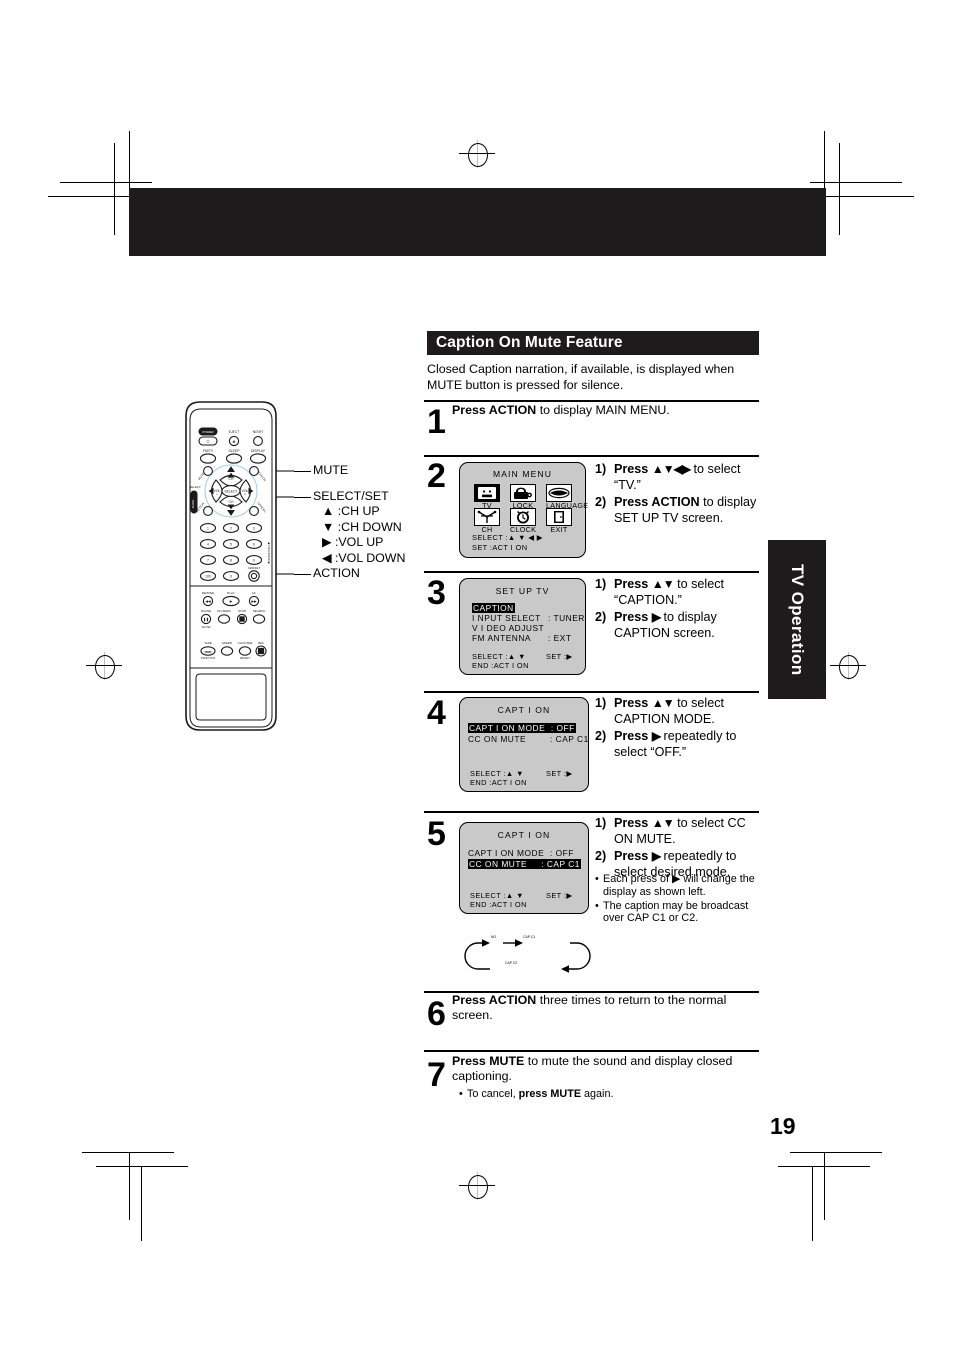  What do you see at coordinates (631, 469) in the screenshot?
I see `step-2-i1-bold: Press` at bounding box center [631, 469].